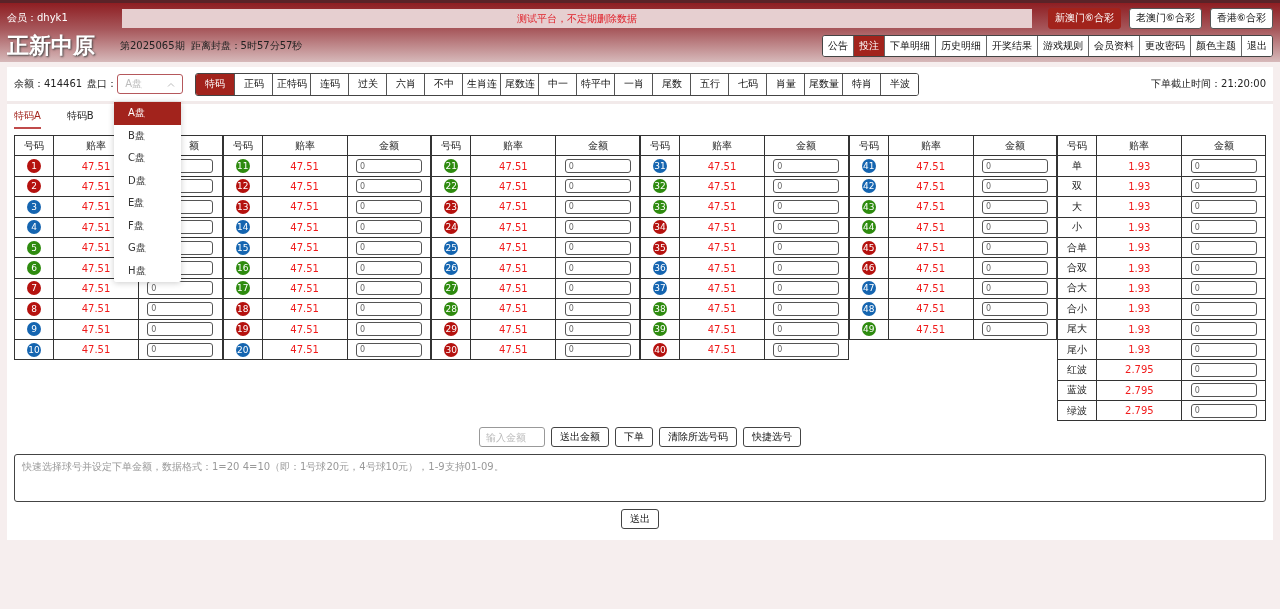 This screenshot has height=609, width=1280. I want to click on number-ball: 10, so click(34, 349).